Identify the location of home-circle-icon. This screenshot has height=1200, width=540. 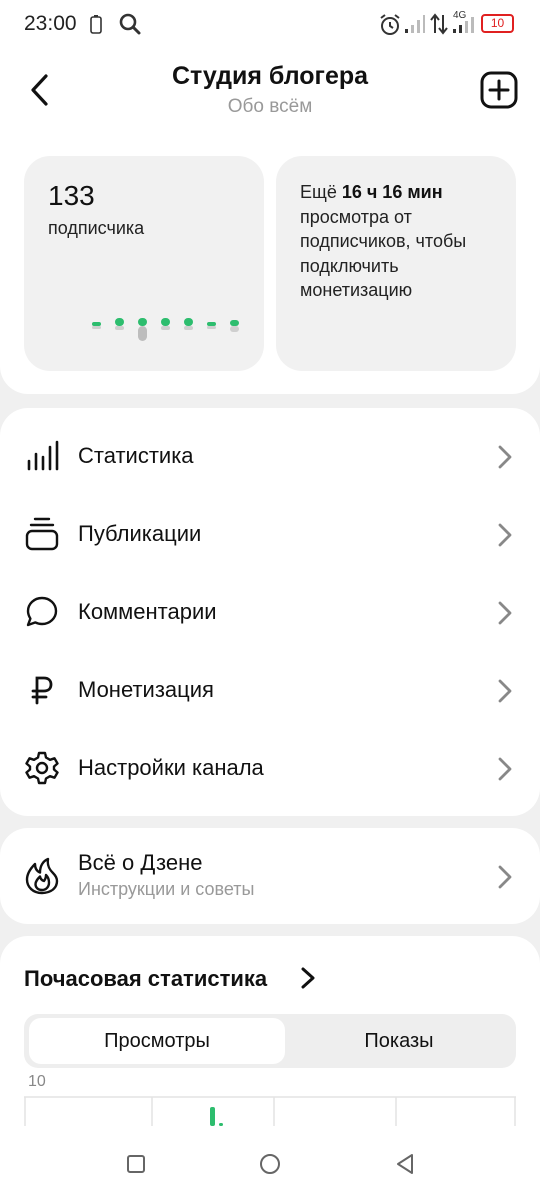
(270, 1164).